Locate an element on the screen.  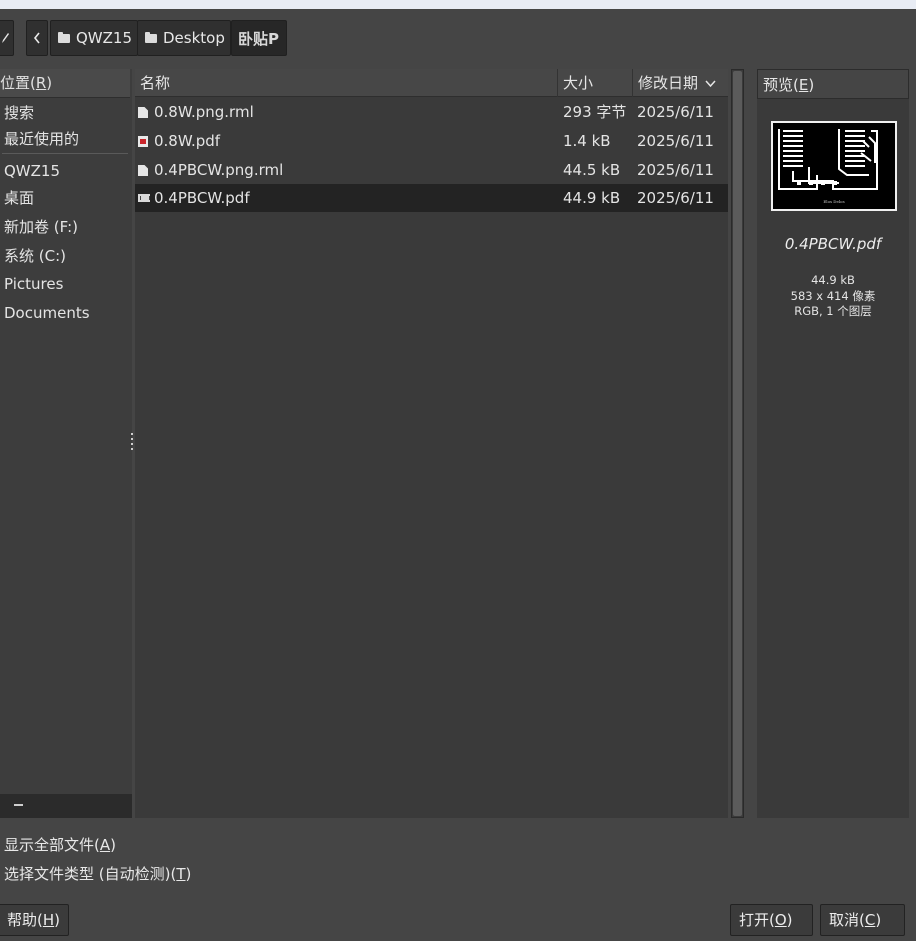
file-row-selected: 0.4PBCW.pdf 44.9 kB 2025/6/11 is located at coordinates (431, 198).